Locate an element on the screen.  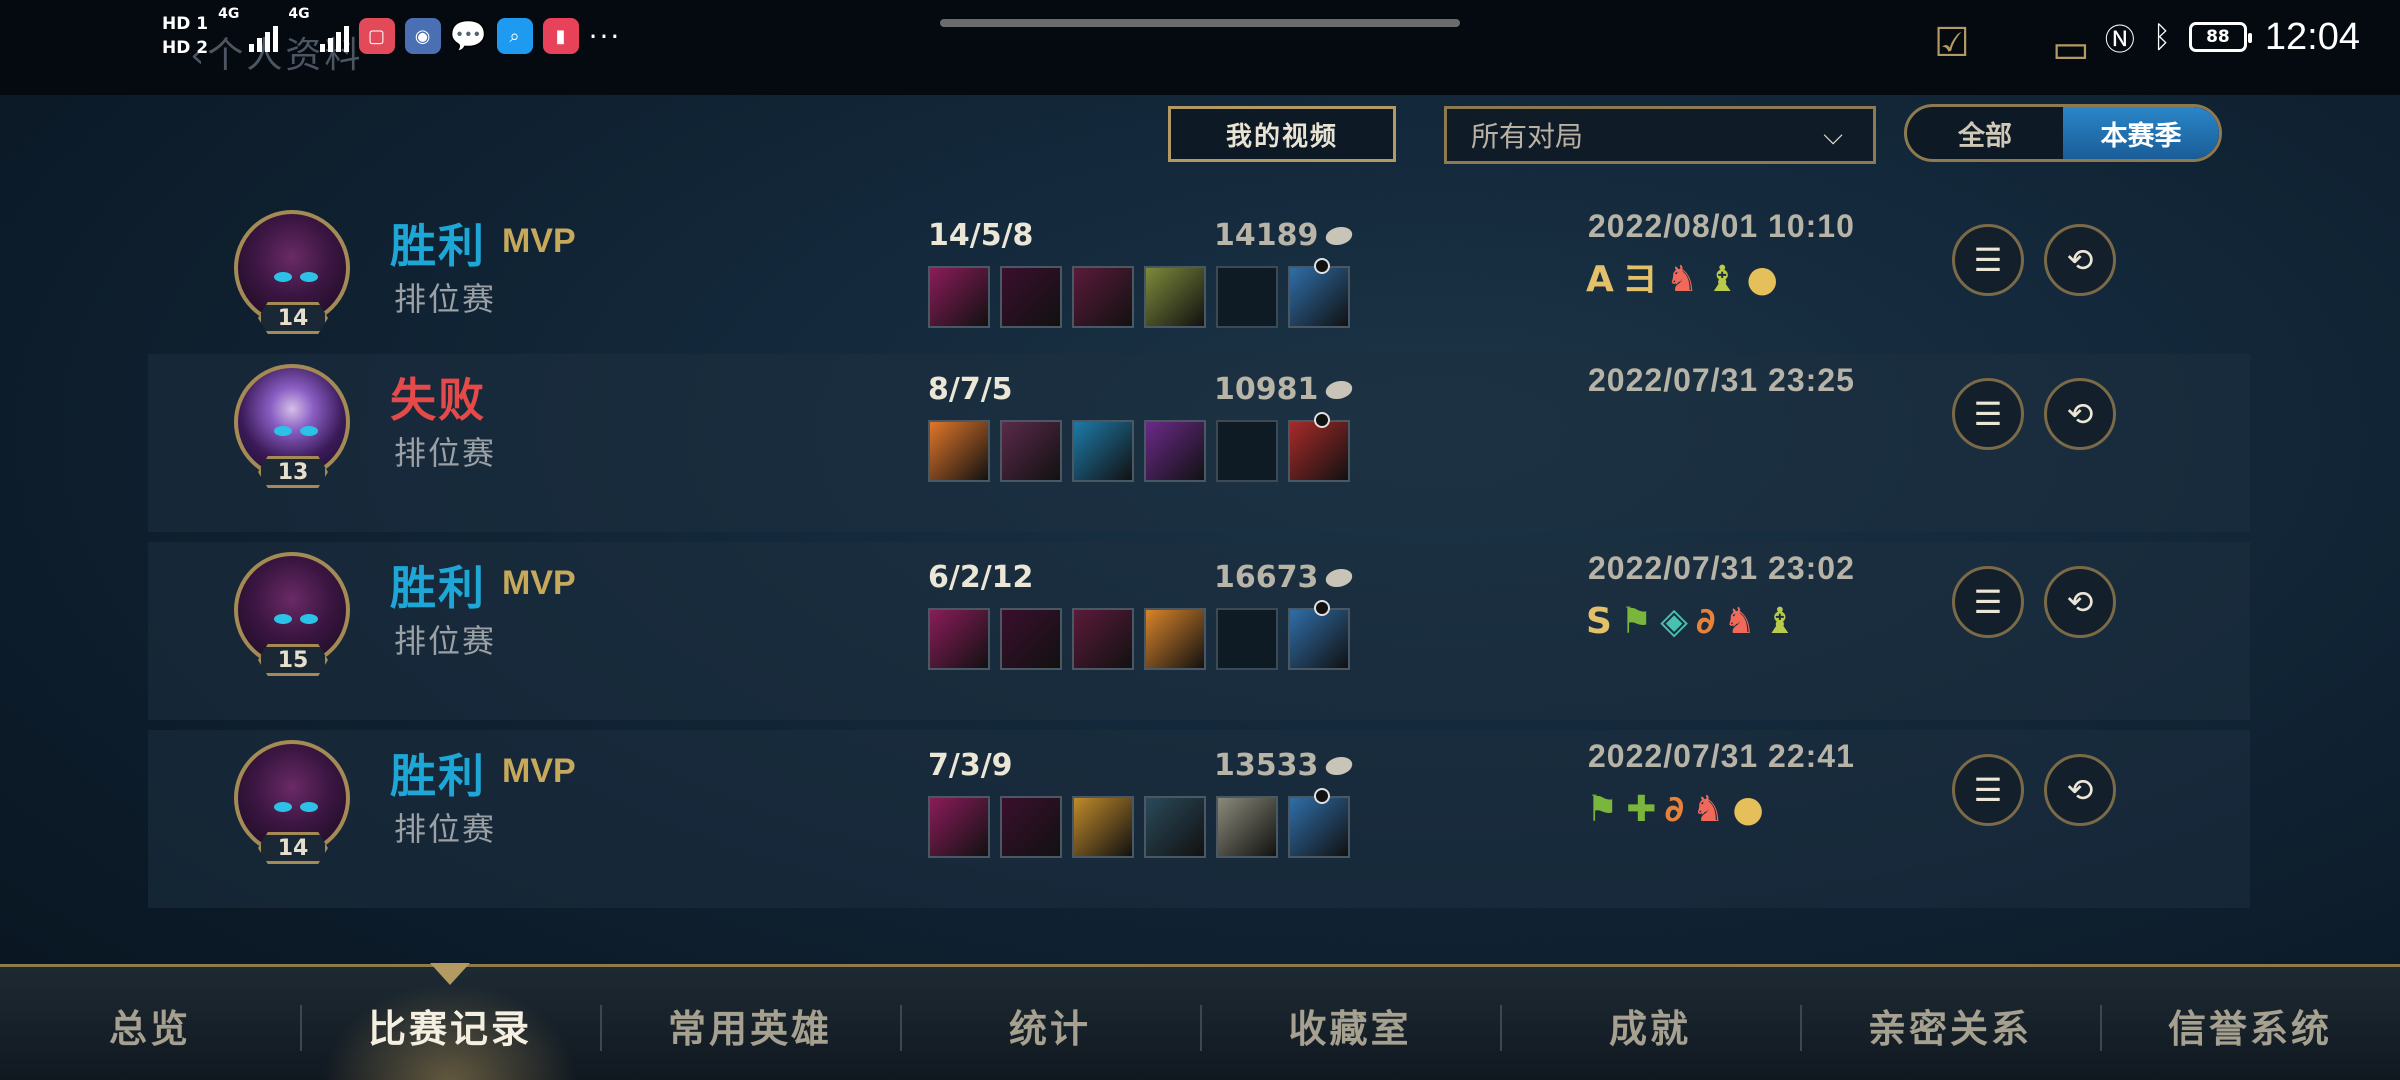
gold-earned: 13533 is located at coordinates (1284, 765).